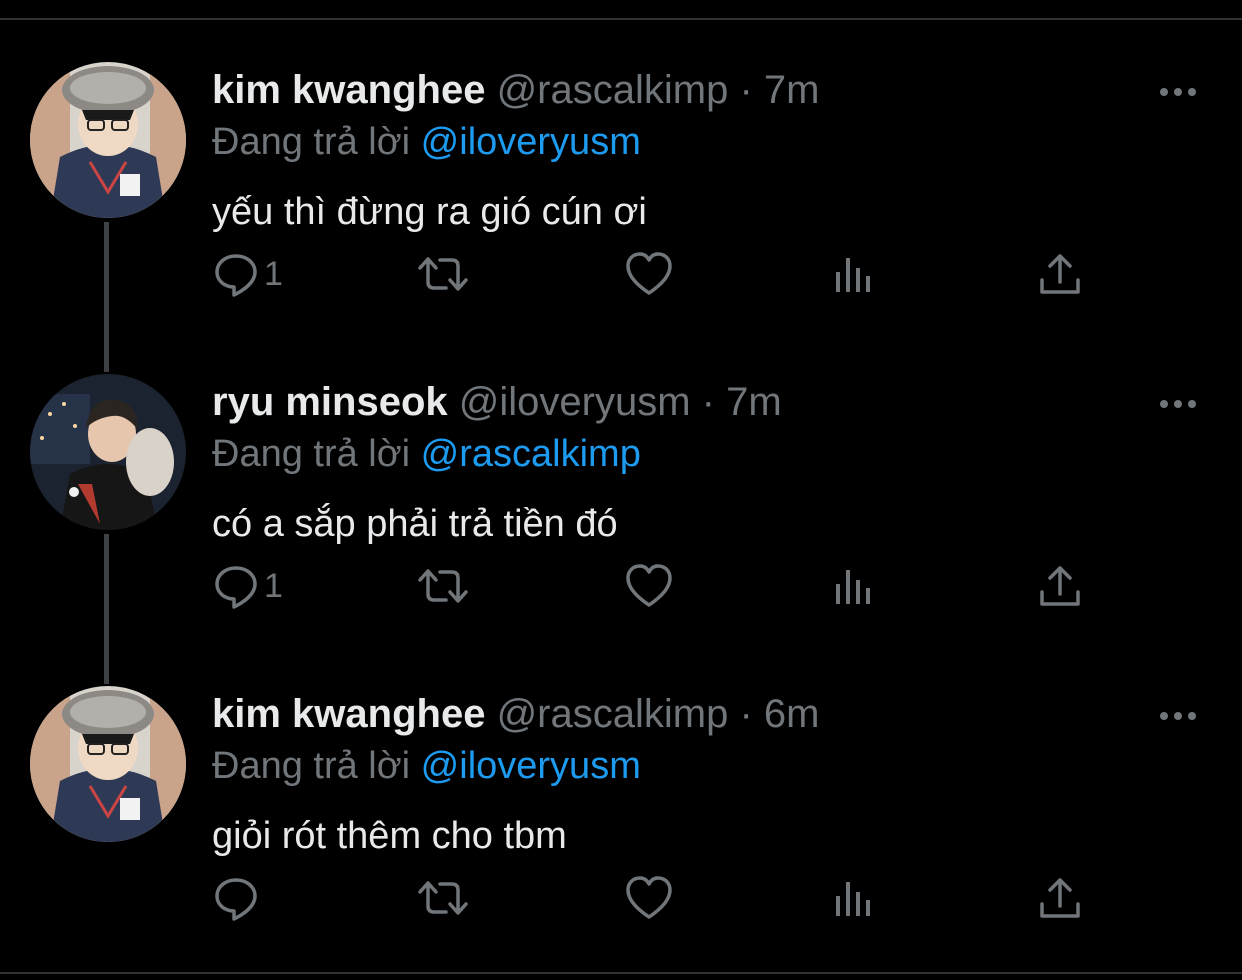 Image resolution: width=1242 pixels, height=980 pixels. I want to click on top-divider, so click(621, 19).